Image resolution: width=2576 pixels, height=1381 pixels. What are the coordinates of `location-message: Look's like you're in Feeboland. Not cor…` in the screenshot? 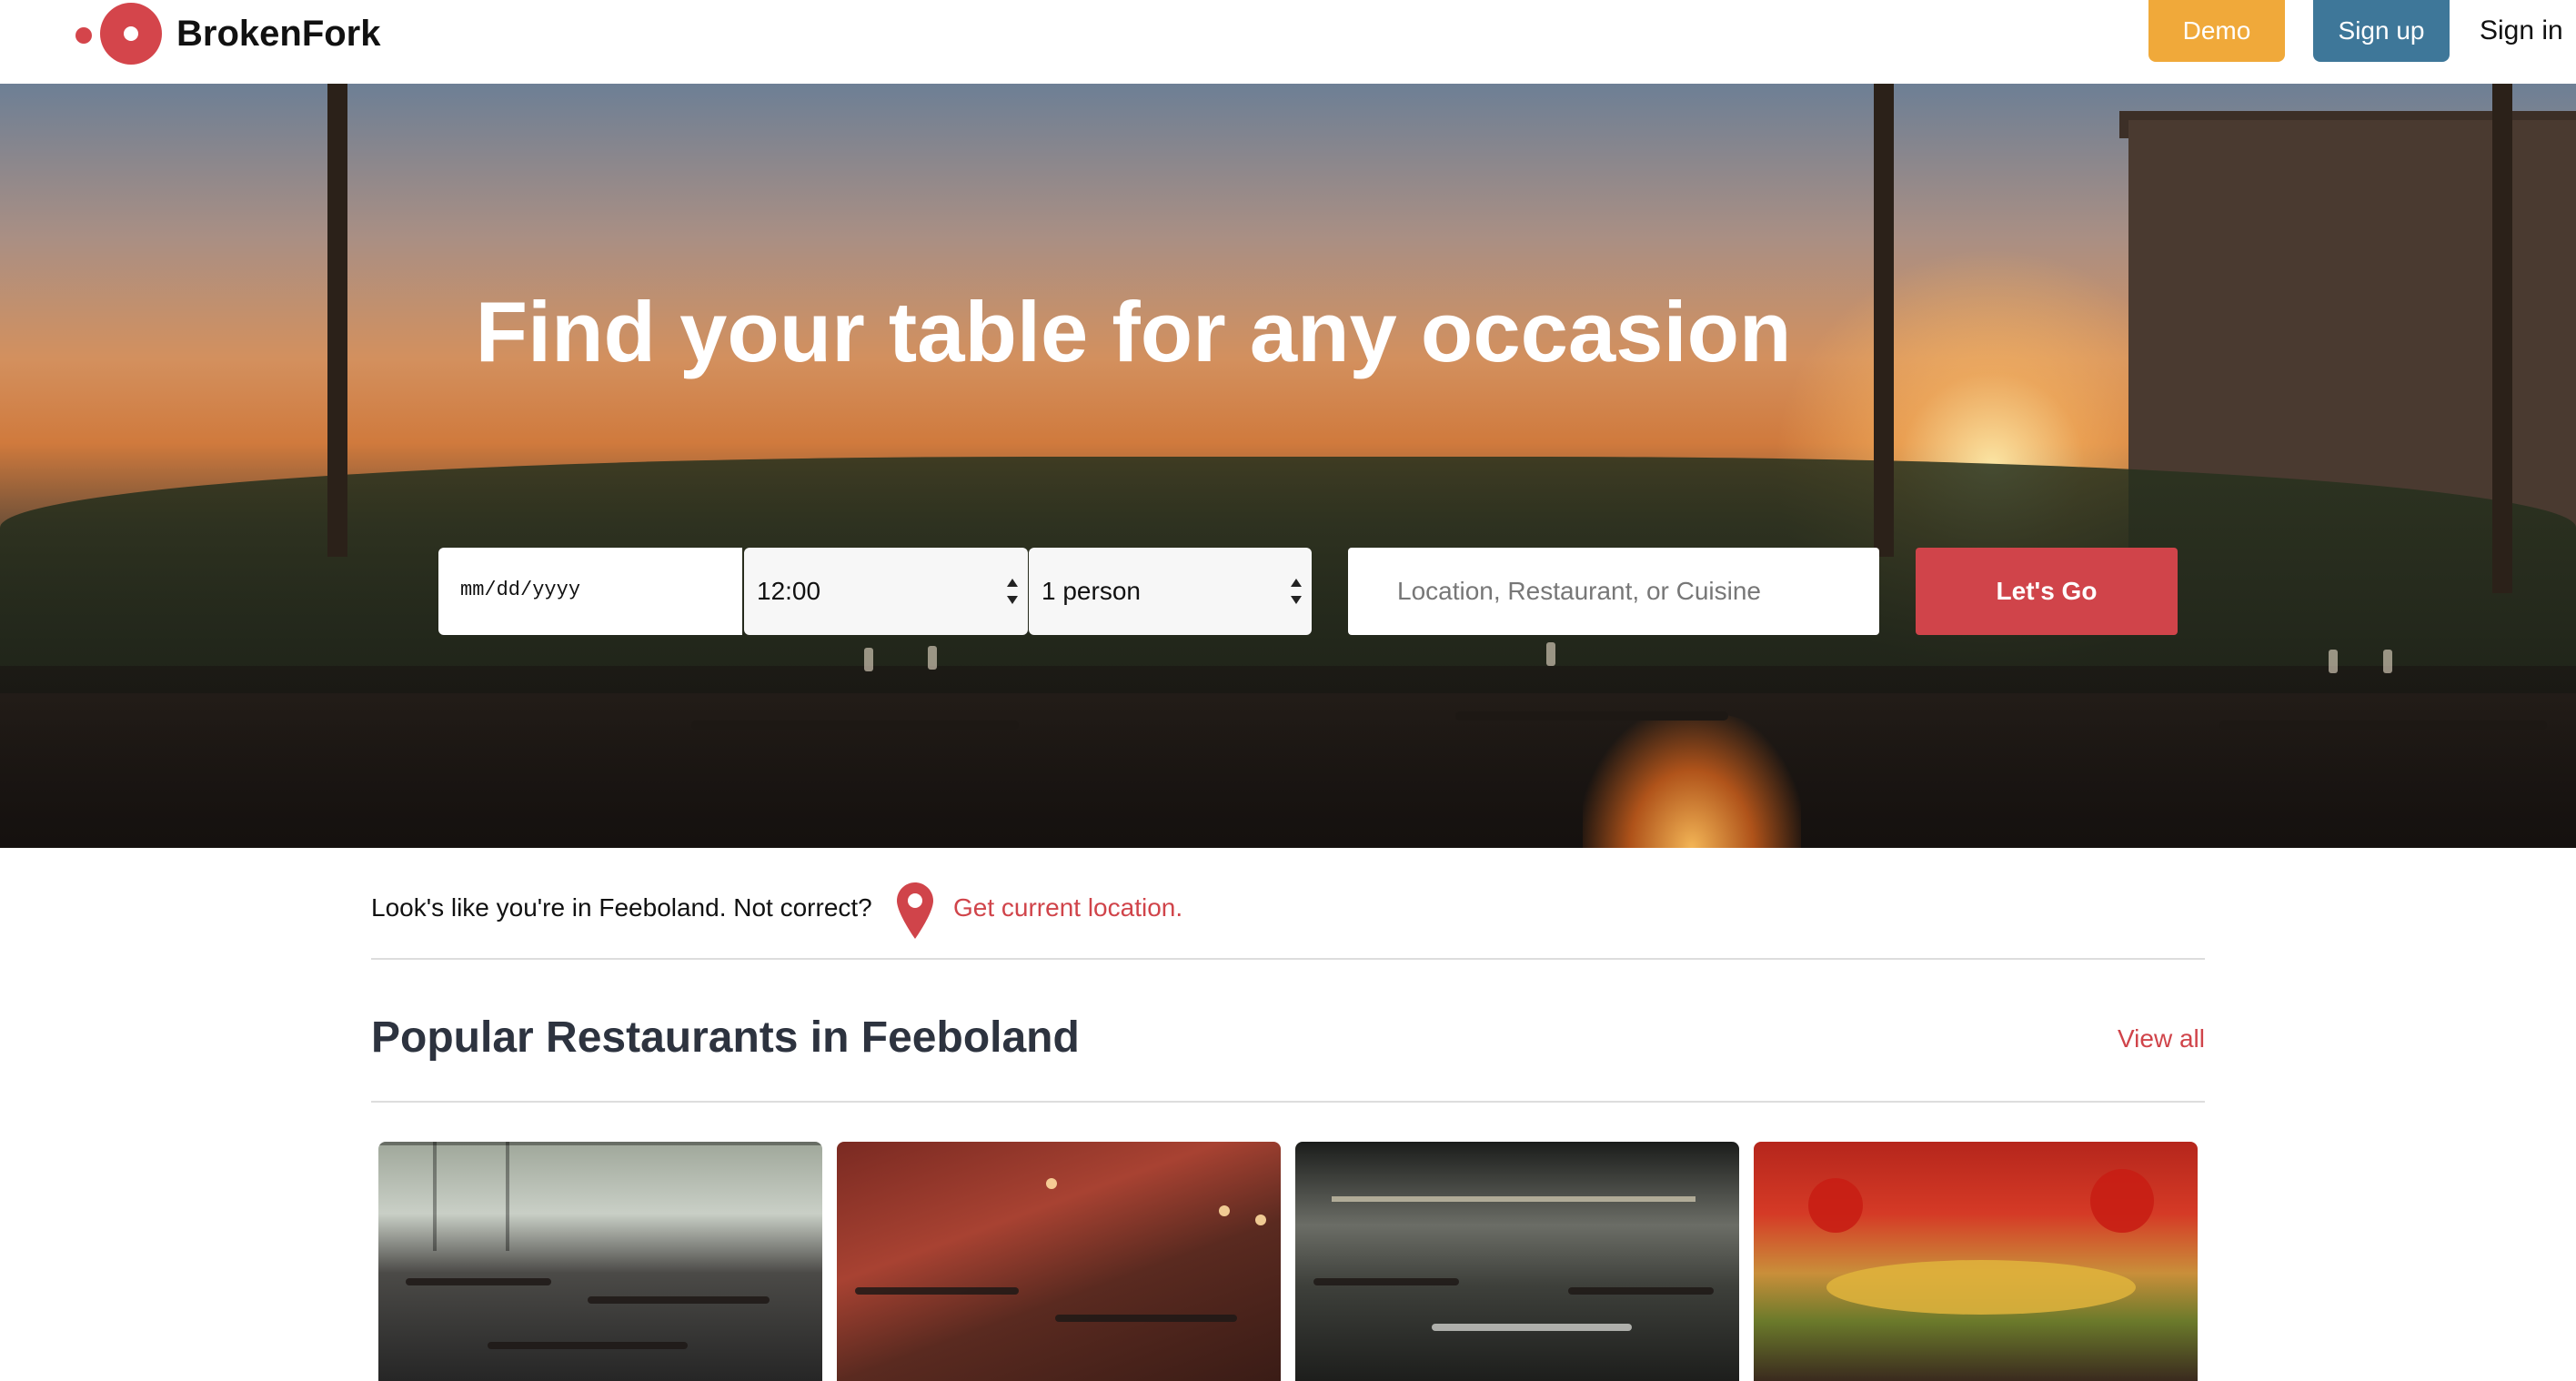 It's located at (621, 907).